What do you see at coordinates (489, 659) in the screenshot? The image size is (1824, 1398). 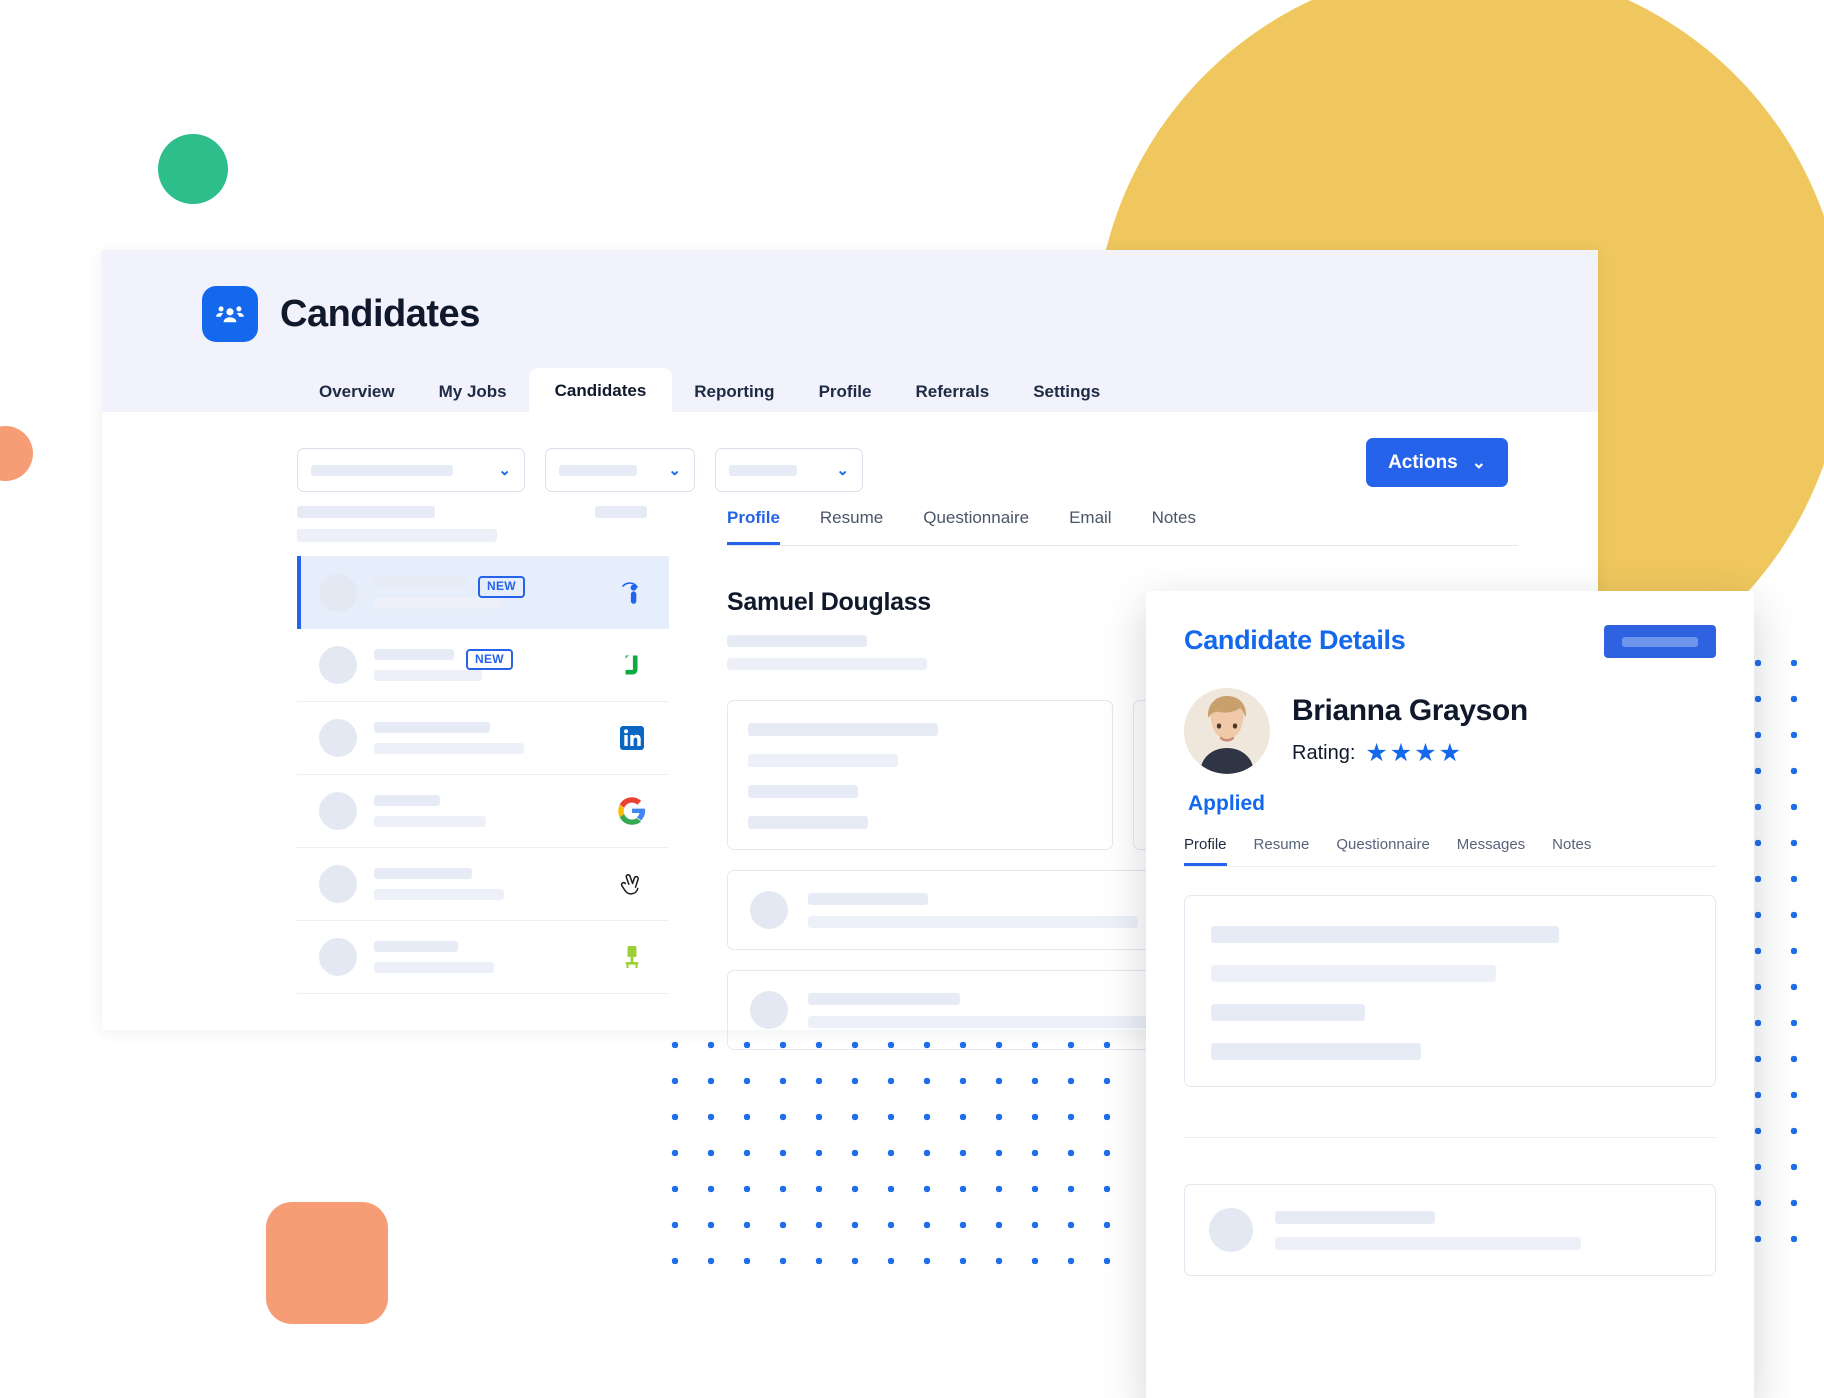 I see `status-badge: NEW` at bounding box center [489, 659].